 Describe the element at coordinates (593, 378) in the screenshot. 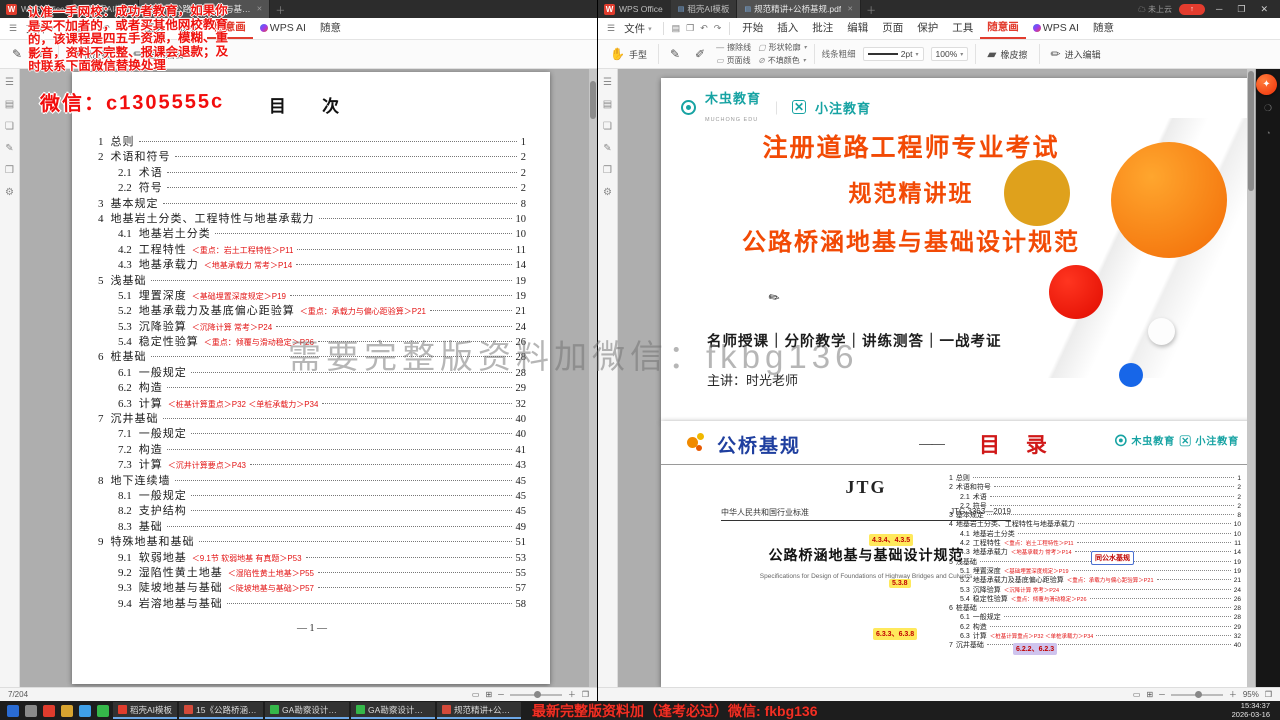

I see `vertical-scrollbar` at that location.